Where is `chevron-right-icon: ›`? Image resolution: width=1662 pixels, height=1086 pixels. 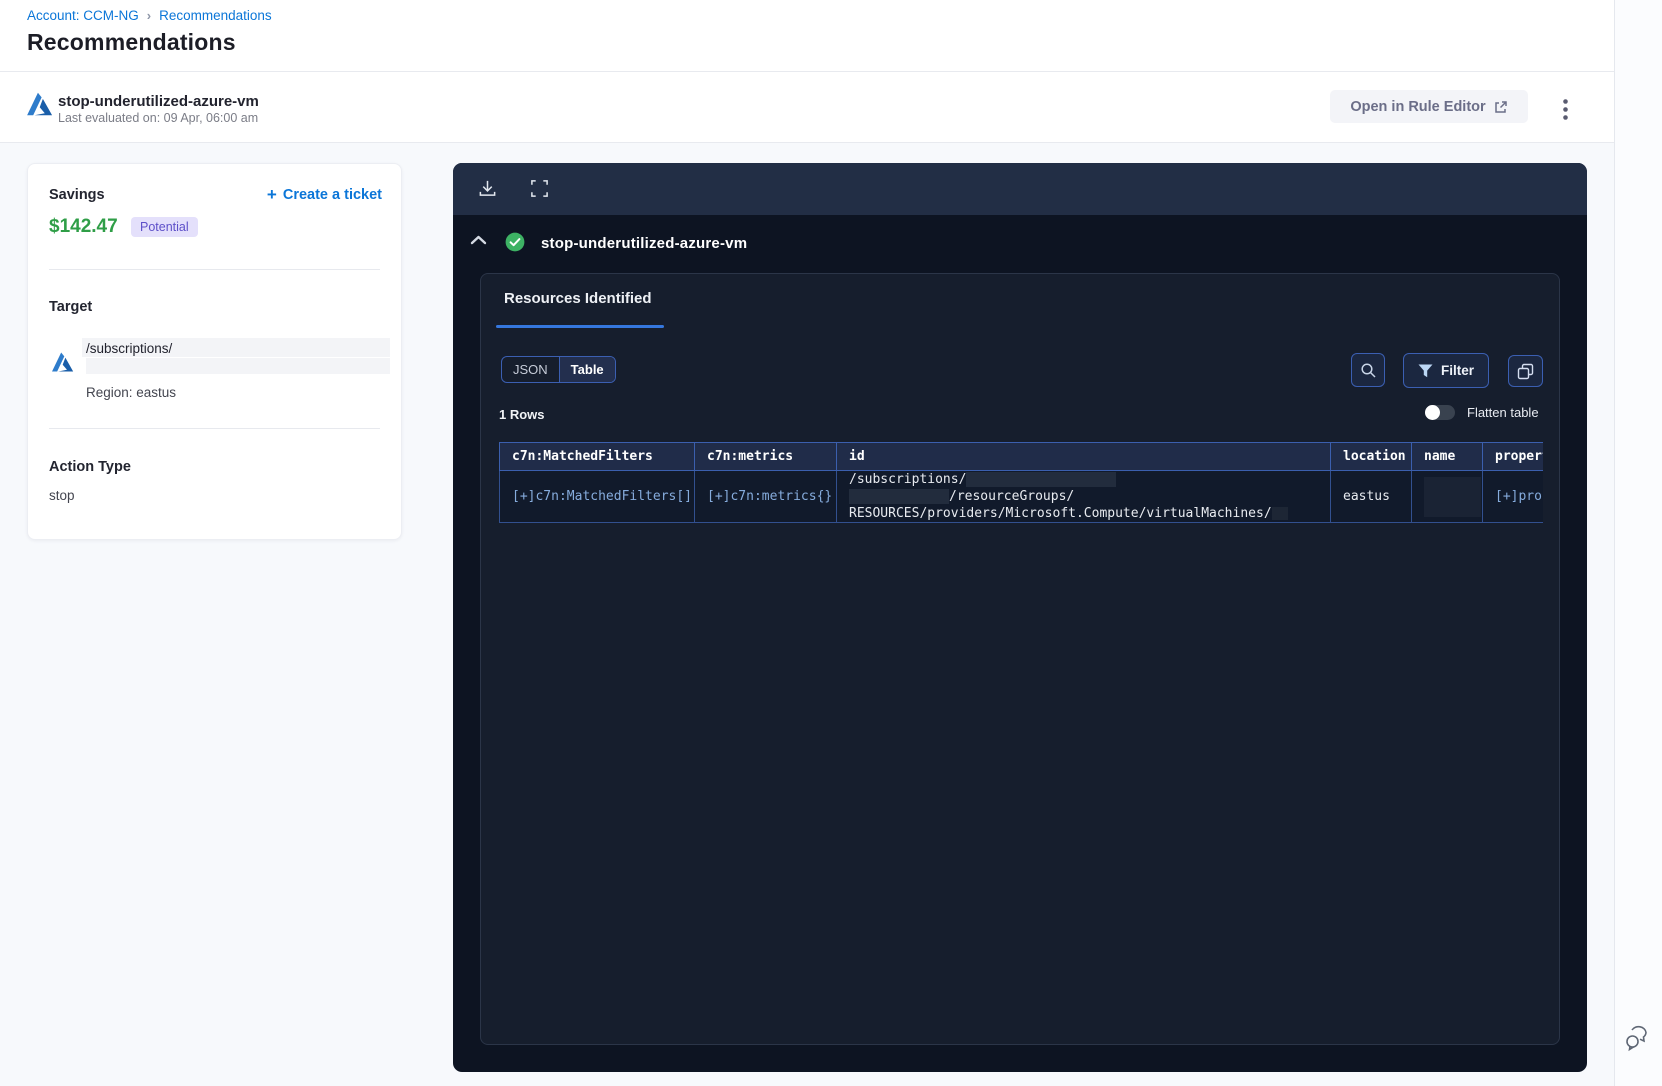
chevron-right-icon: › is located at coordinates (149, 15).